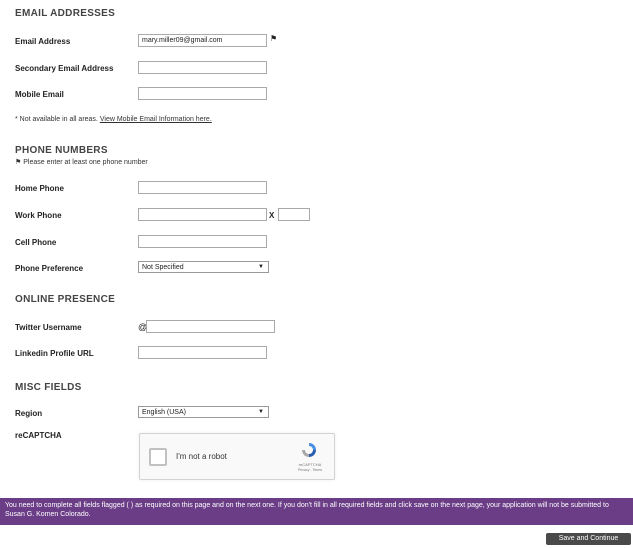  Describe the element at coordinates (38, 215) in the screenshot. I see `work-phone-label: Work Phone` at that location.